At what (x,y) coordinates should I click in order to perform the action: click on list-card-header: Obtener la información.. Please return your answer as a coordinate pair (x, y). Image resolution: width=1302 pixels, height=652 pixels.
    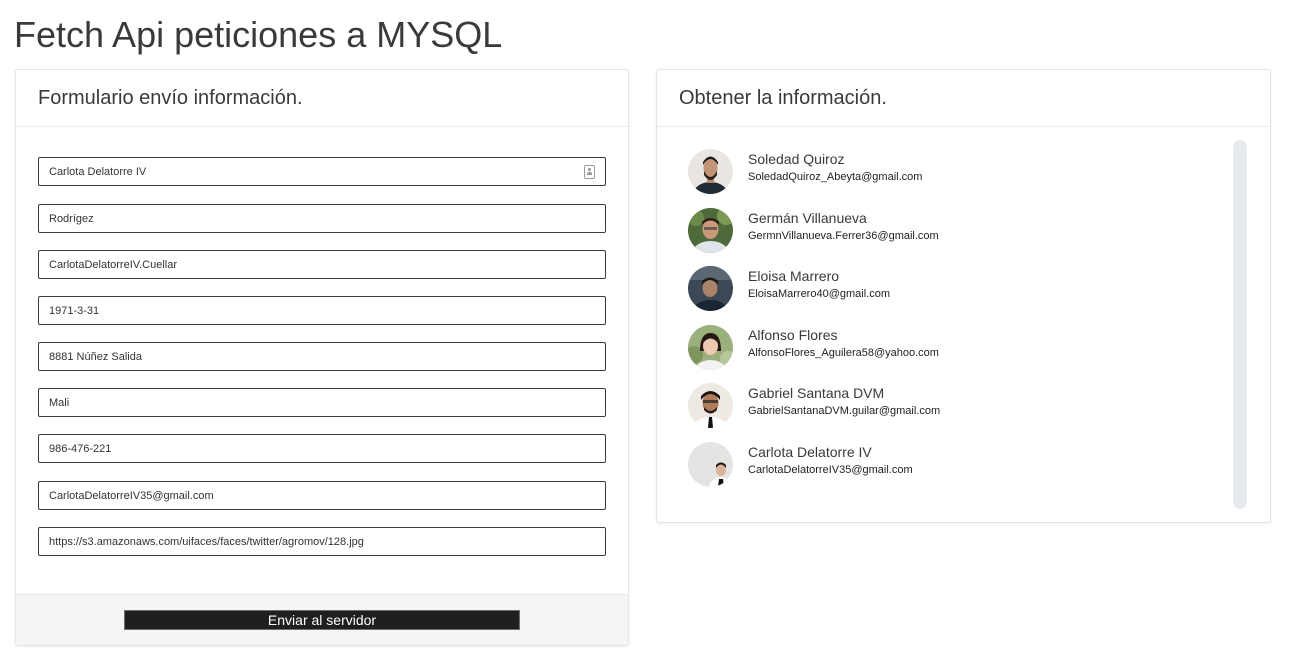
    Looking at the image, I should click on (963, 98).